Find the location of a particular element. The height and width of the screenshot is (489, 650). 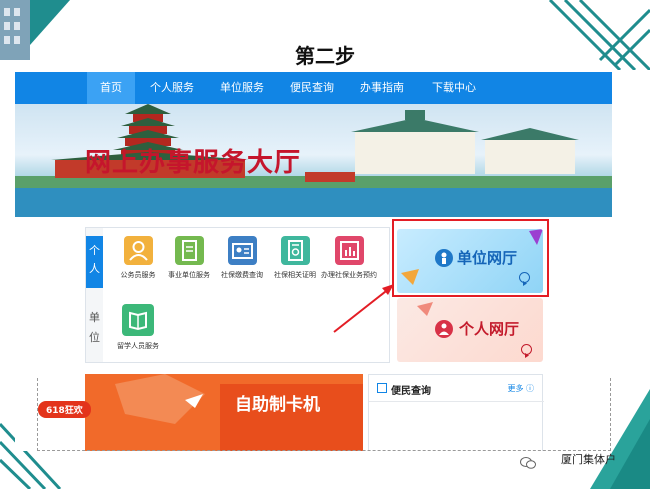

nav-guide: 办事指南 is located at coordinates (382, 88).